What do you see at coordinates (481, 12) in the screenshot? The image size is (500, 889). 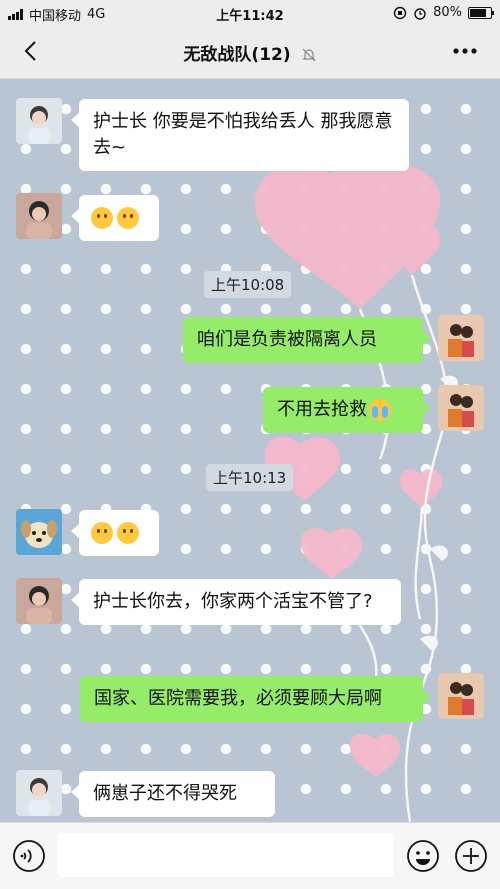 I see `battery-icon` at bounding box center [481, 12].